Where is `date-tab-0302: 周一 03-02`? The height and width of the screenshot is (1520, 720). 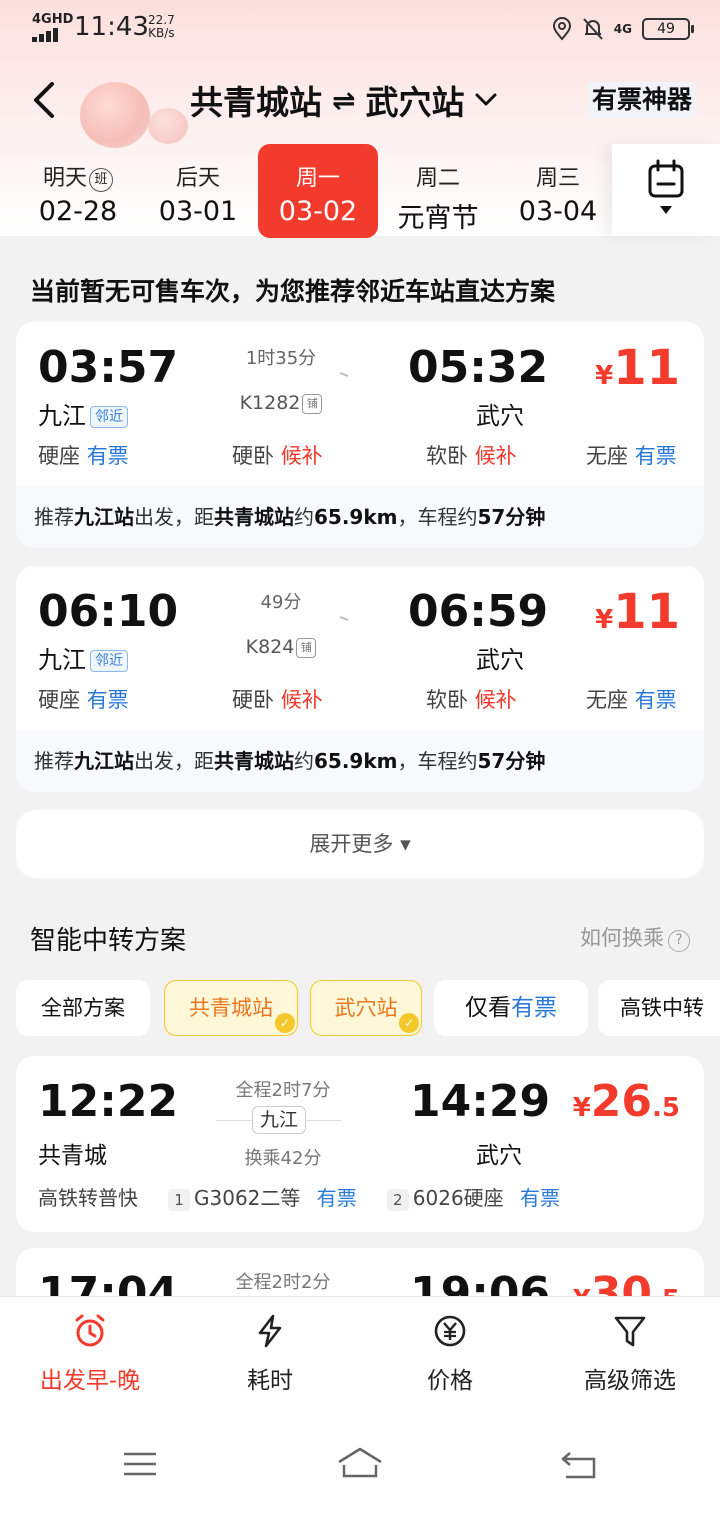
date-tab-0302: 周一 03-02 is located at coordinates (318, 191).